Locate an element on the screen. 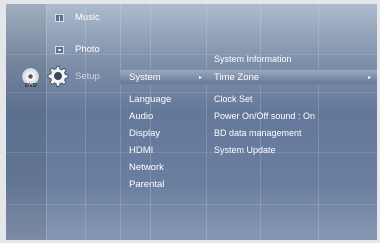  category-item: Parental is located at coordinates (146, 184).